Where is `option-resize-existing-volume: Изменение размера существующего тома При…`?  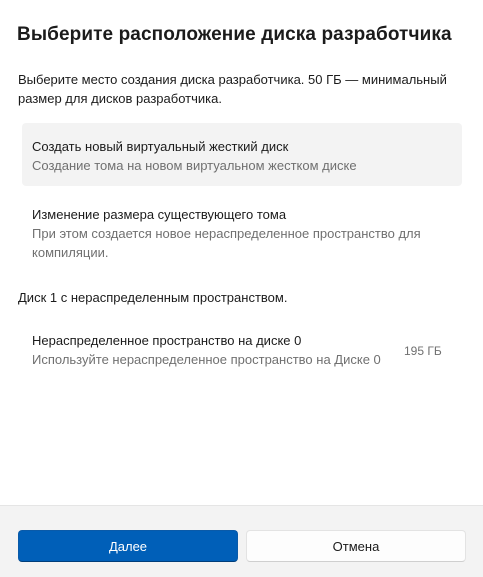 option-resize-existing-volume: Изменение размера существующего тома При… is located at coordinates (242, 235).